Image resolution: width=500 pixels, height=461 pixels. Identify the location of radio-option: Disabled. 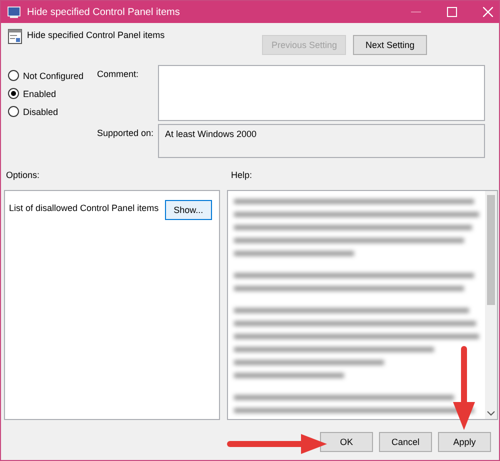
(33, 111).